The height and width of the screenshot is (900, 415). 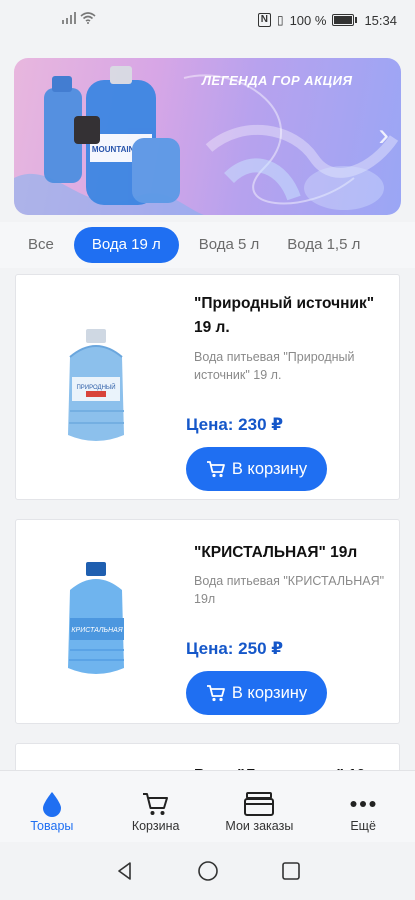 I want to click on nav-more: Ещё, so click(x=363, y=807).